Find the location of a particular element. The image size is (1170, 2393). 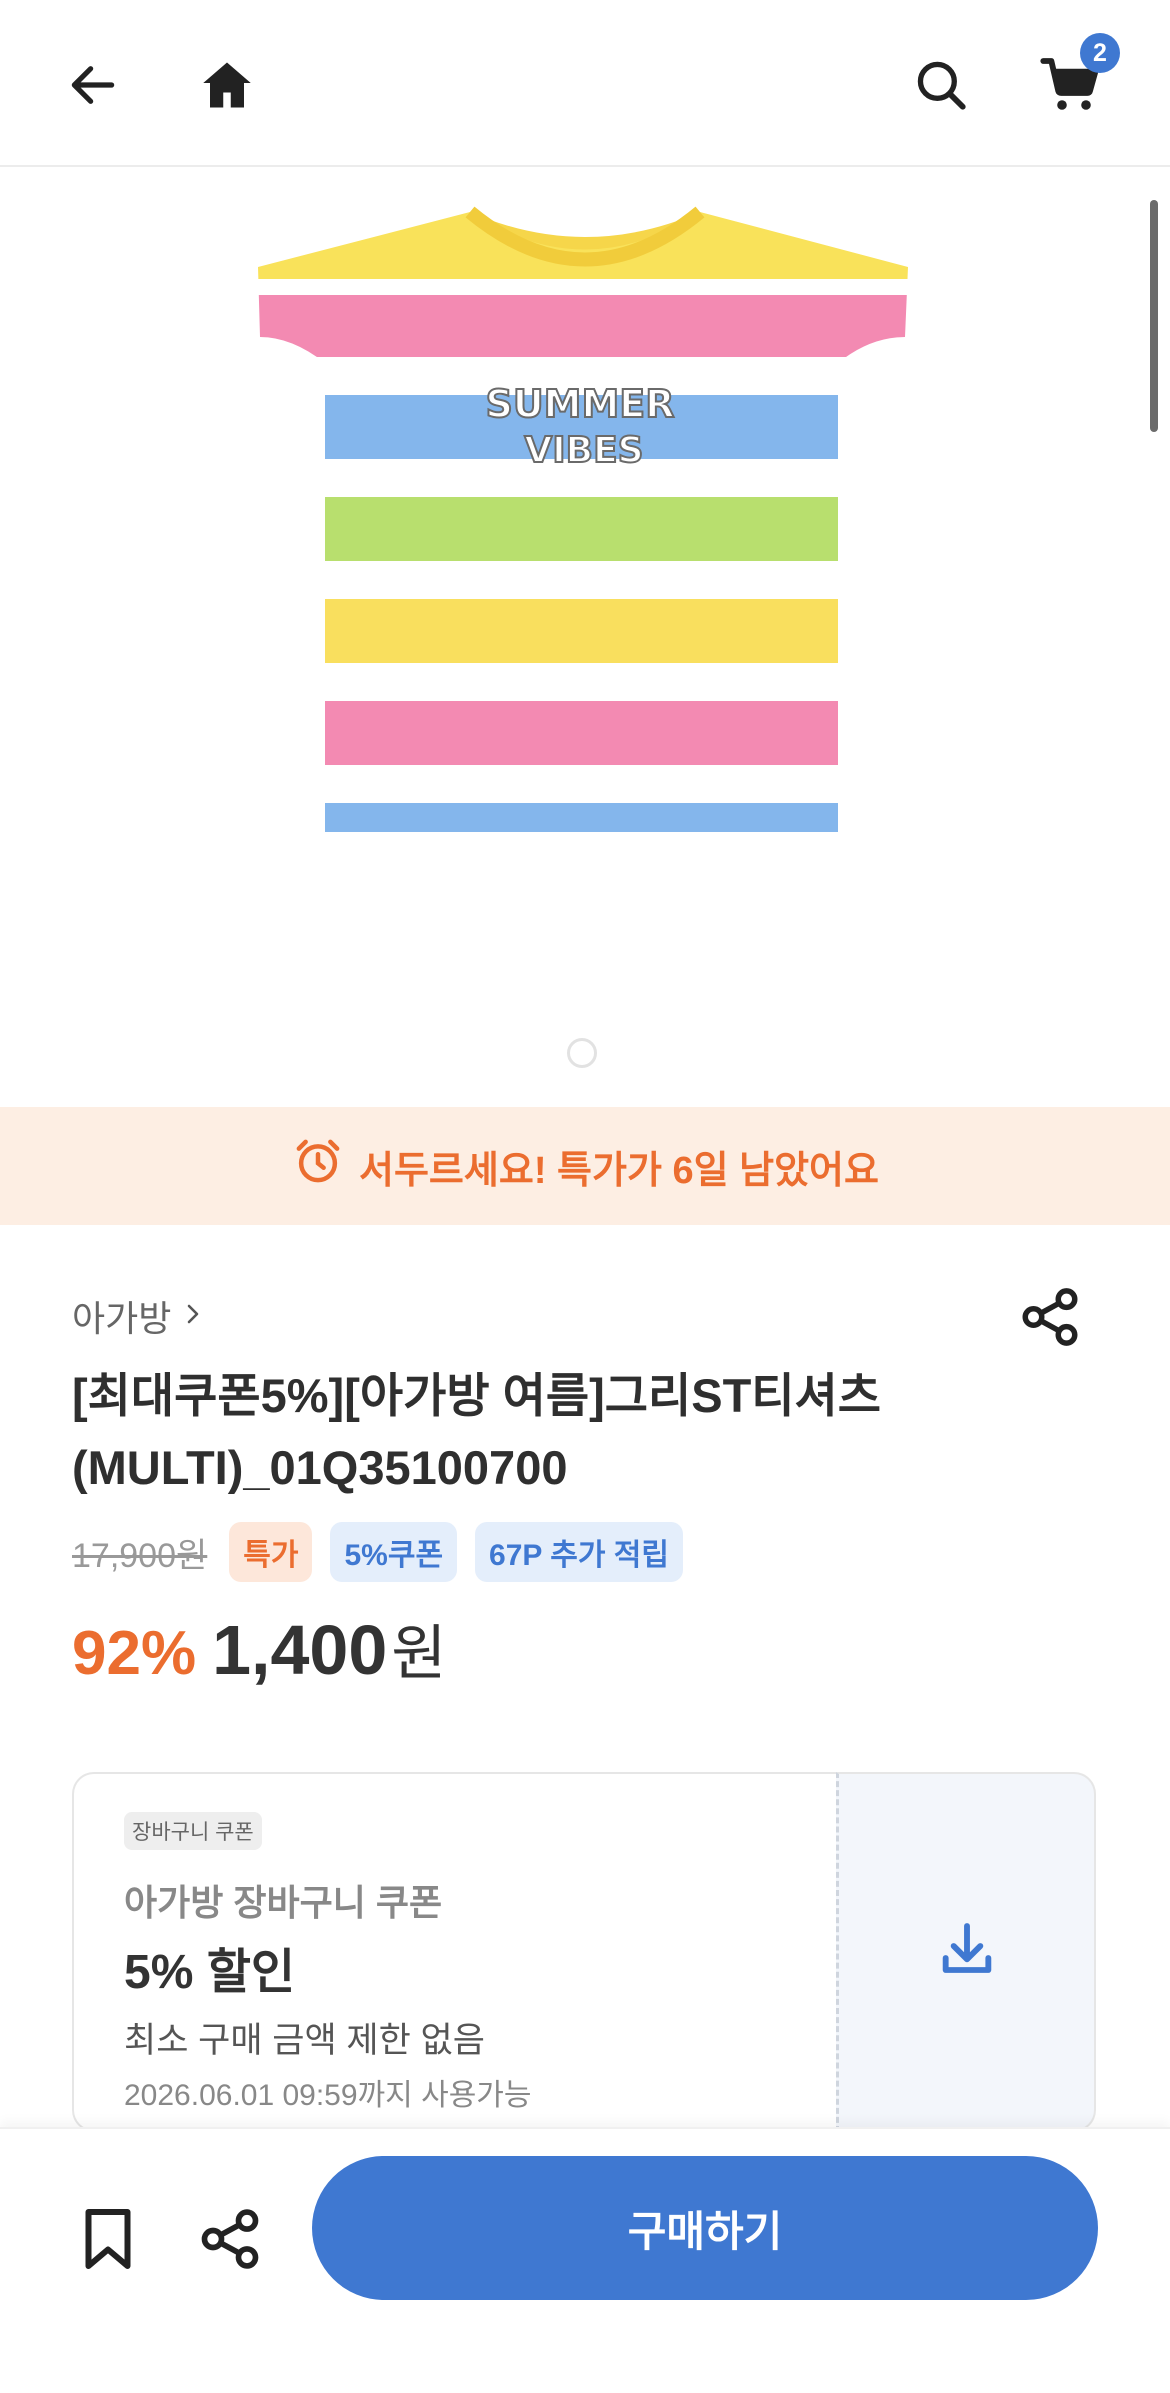

product-title-line1: [최대쿠폰5%][아가방 여름]그리ST티셔츠 is located at coordinates (477, 1395).